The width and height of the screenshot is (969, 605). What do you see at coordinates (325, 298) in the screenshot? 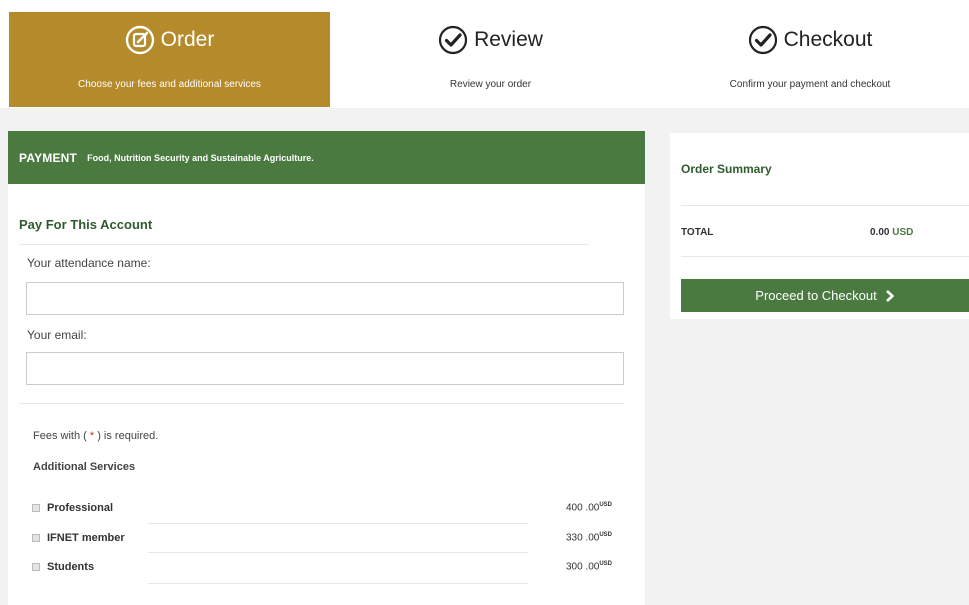
I see `attendance-name-input` at bounding box center [325, 298].